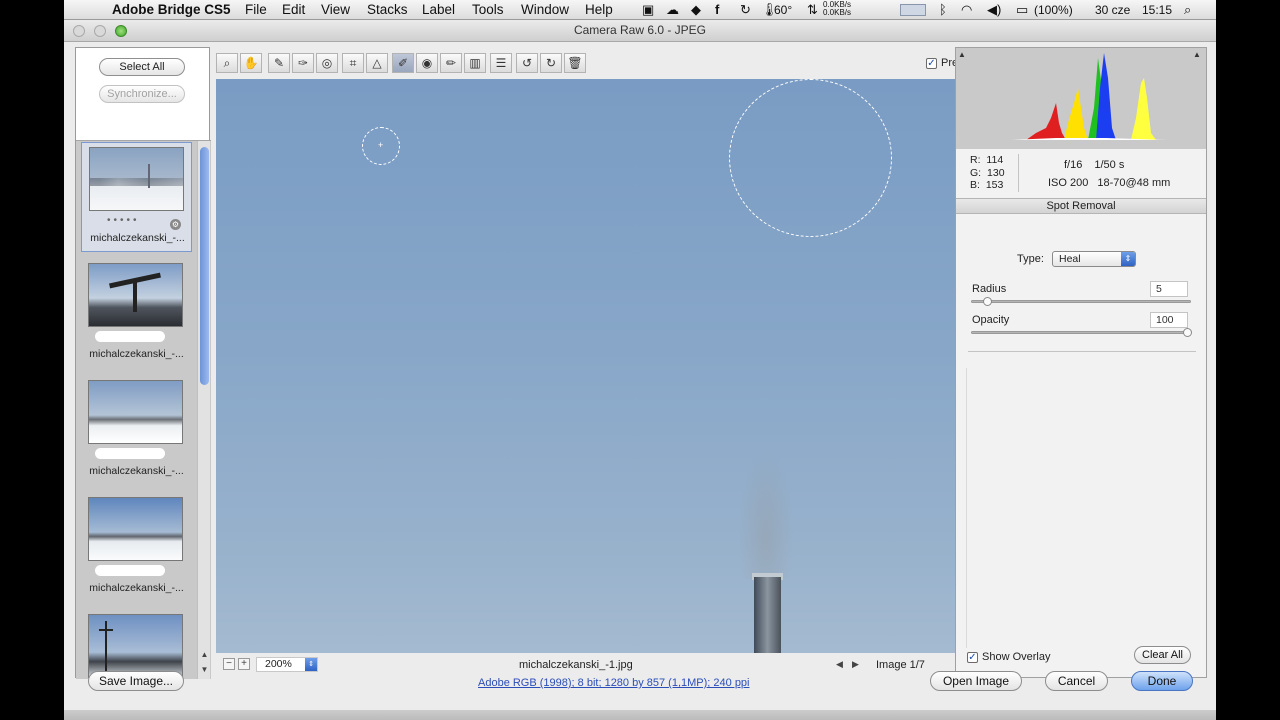 This screenshot has height=720, width=1280. Describe the element at coordinates (203, 410) in the screenshot. I see `filmstrip-scrollbar: ▲ ▼` at that location.